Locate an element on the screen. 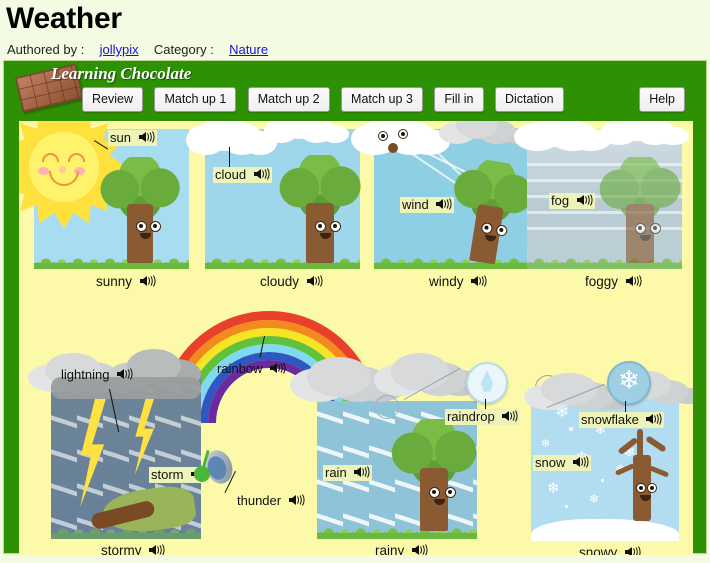 The image size is (710, 563). snowflake-magnifier: ❄ is located at coordinates (629, 383).